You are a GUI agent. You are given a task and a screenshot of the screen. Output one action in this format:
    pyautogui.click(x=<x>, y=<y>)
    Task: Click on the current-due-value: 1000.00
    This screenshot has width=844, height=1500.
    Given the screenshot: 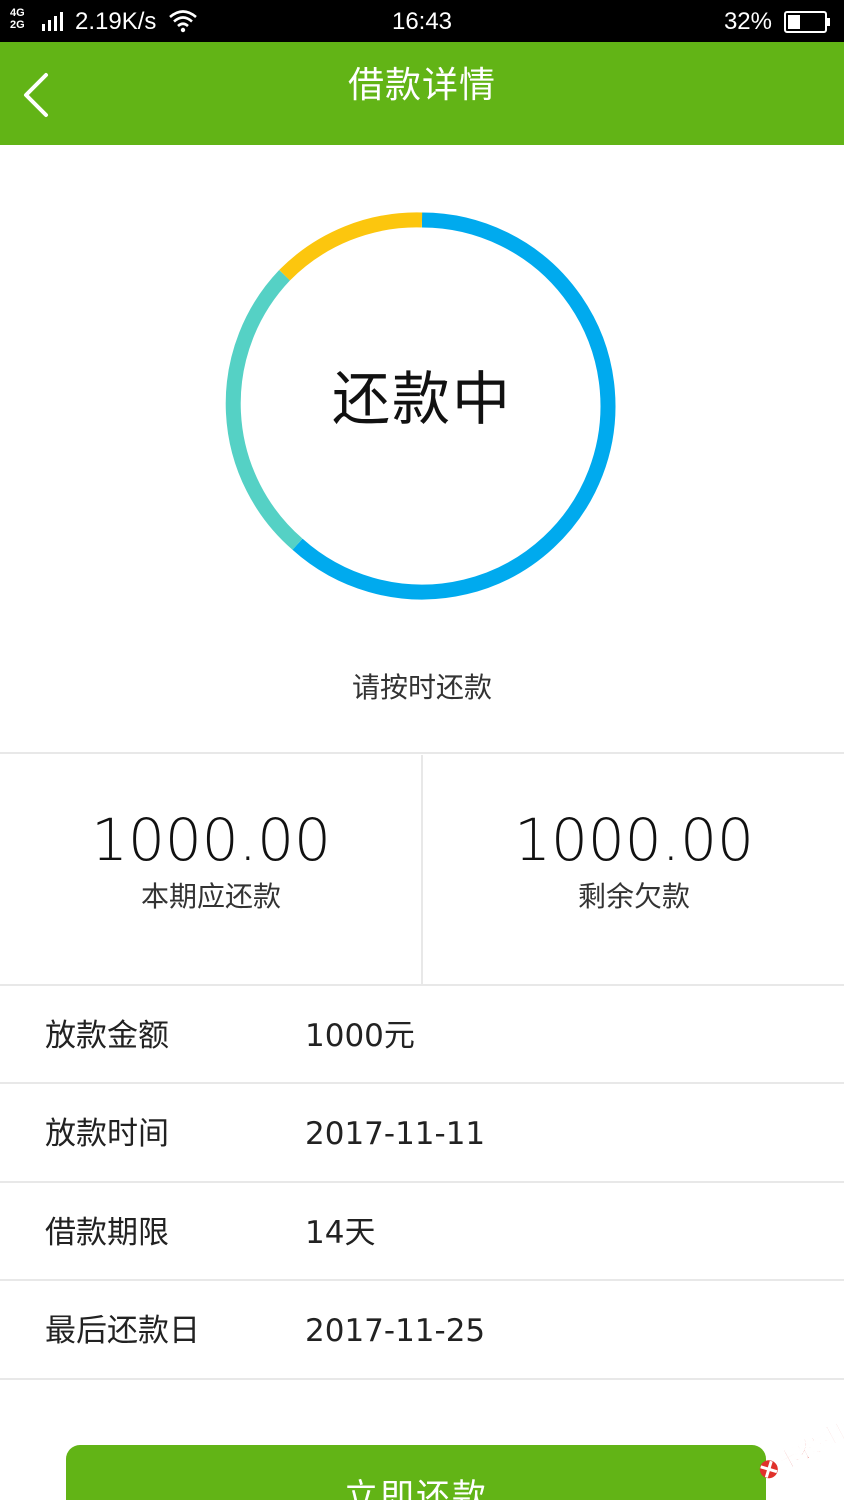 What is the action you would take?
    pyautogui.click(x=211, y=840)
    